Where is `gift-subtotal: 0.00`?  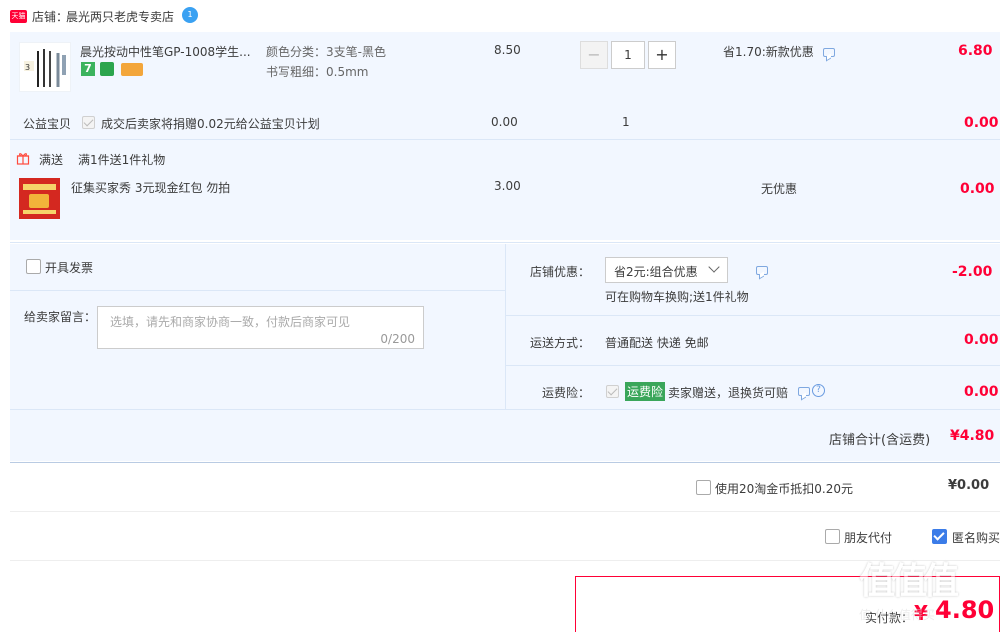 gift-subtotal: 0.00 is located at coordinates (977, 189).